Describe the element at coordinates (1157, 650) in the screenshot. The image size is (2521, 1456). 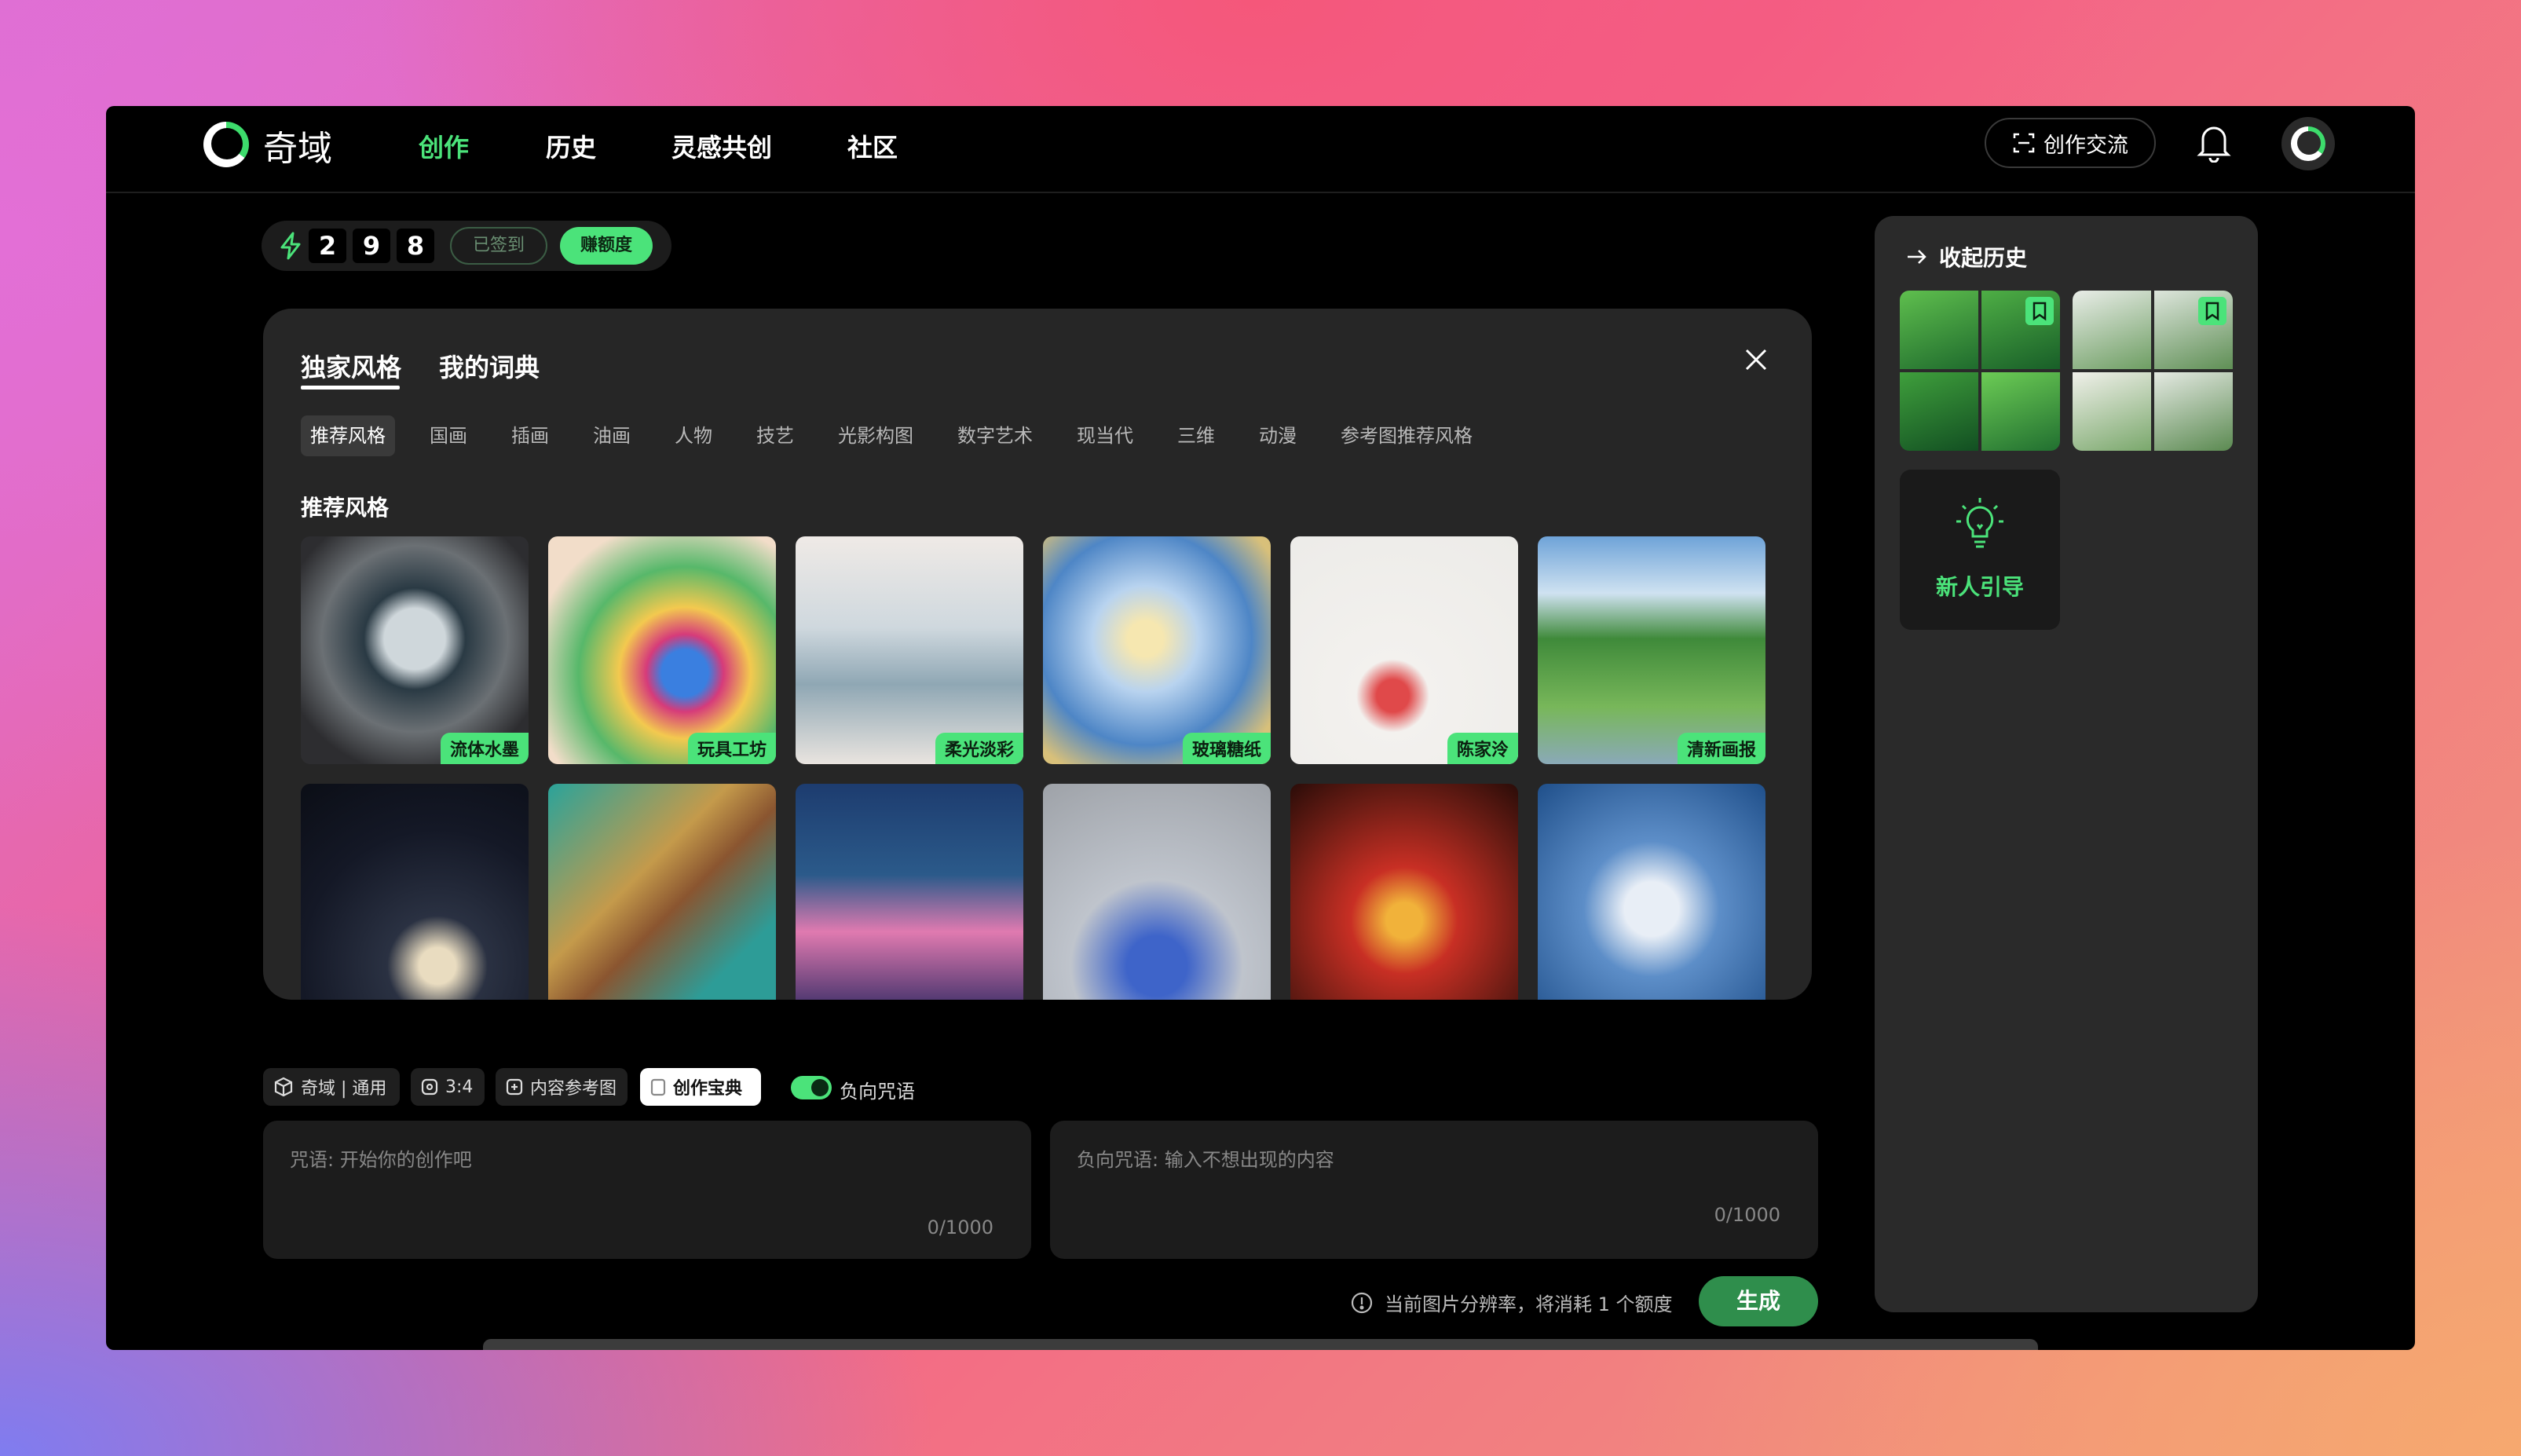
I see `style-card: 玻璃糖纸` at that location.